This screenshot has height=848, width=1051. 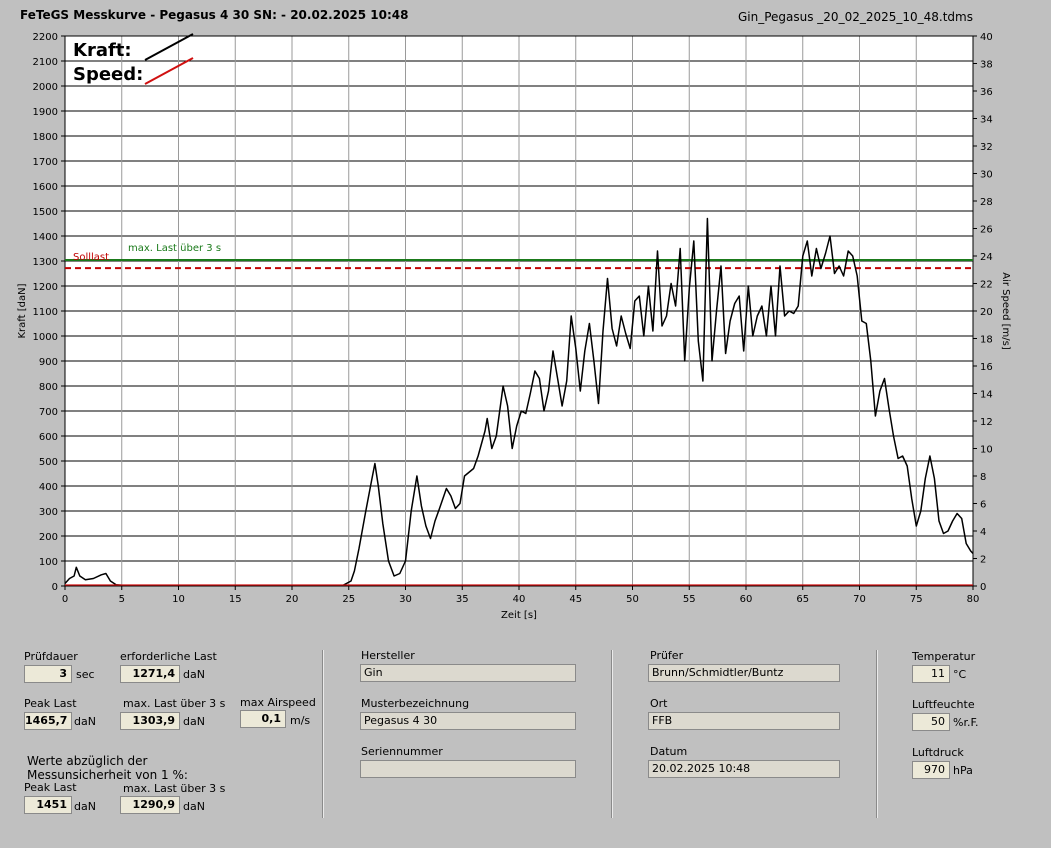 I want to click on y2-tick-label: 36, so click(x=986, y=92).